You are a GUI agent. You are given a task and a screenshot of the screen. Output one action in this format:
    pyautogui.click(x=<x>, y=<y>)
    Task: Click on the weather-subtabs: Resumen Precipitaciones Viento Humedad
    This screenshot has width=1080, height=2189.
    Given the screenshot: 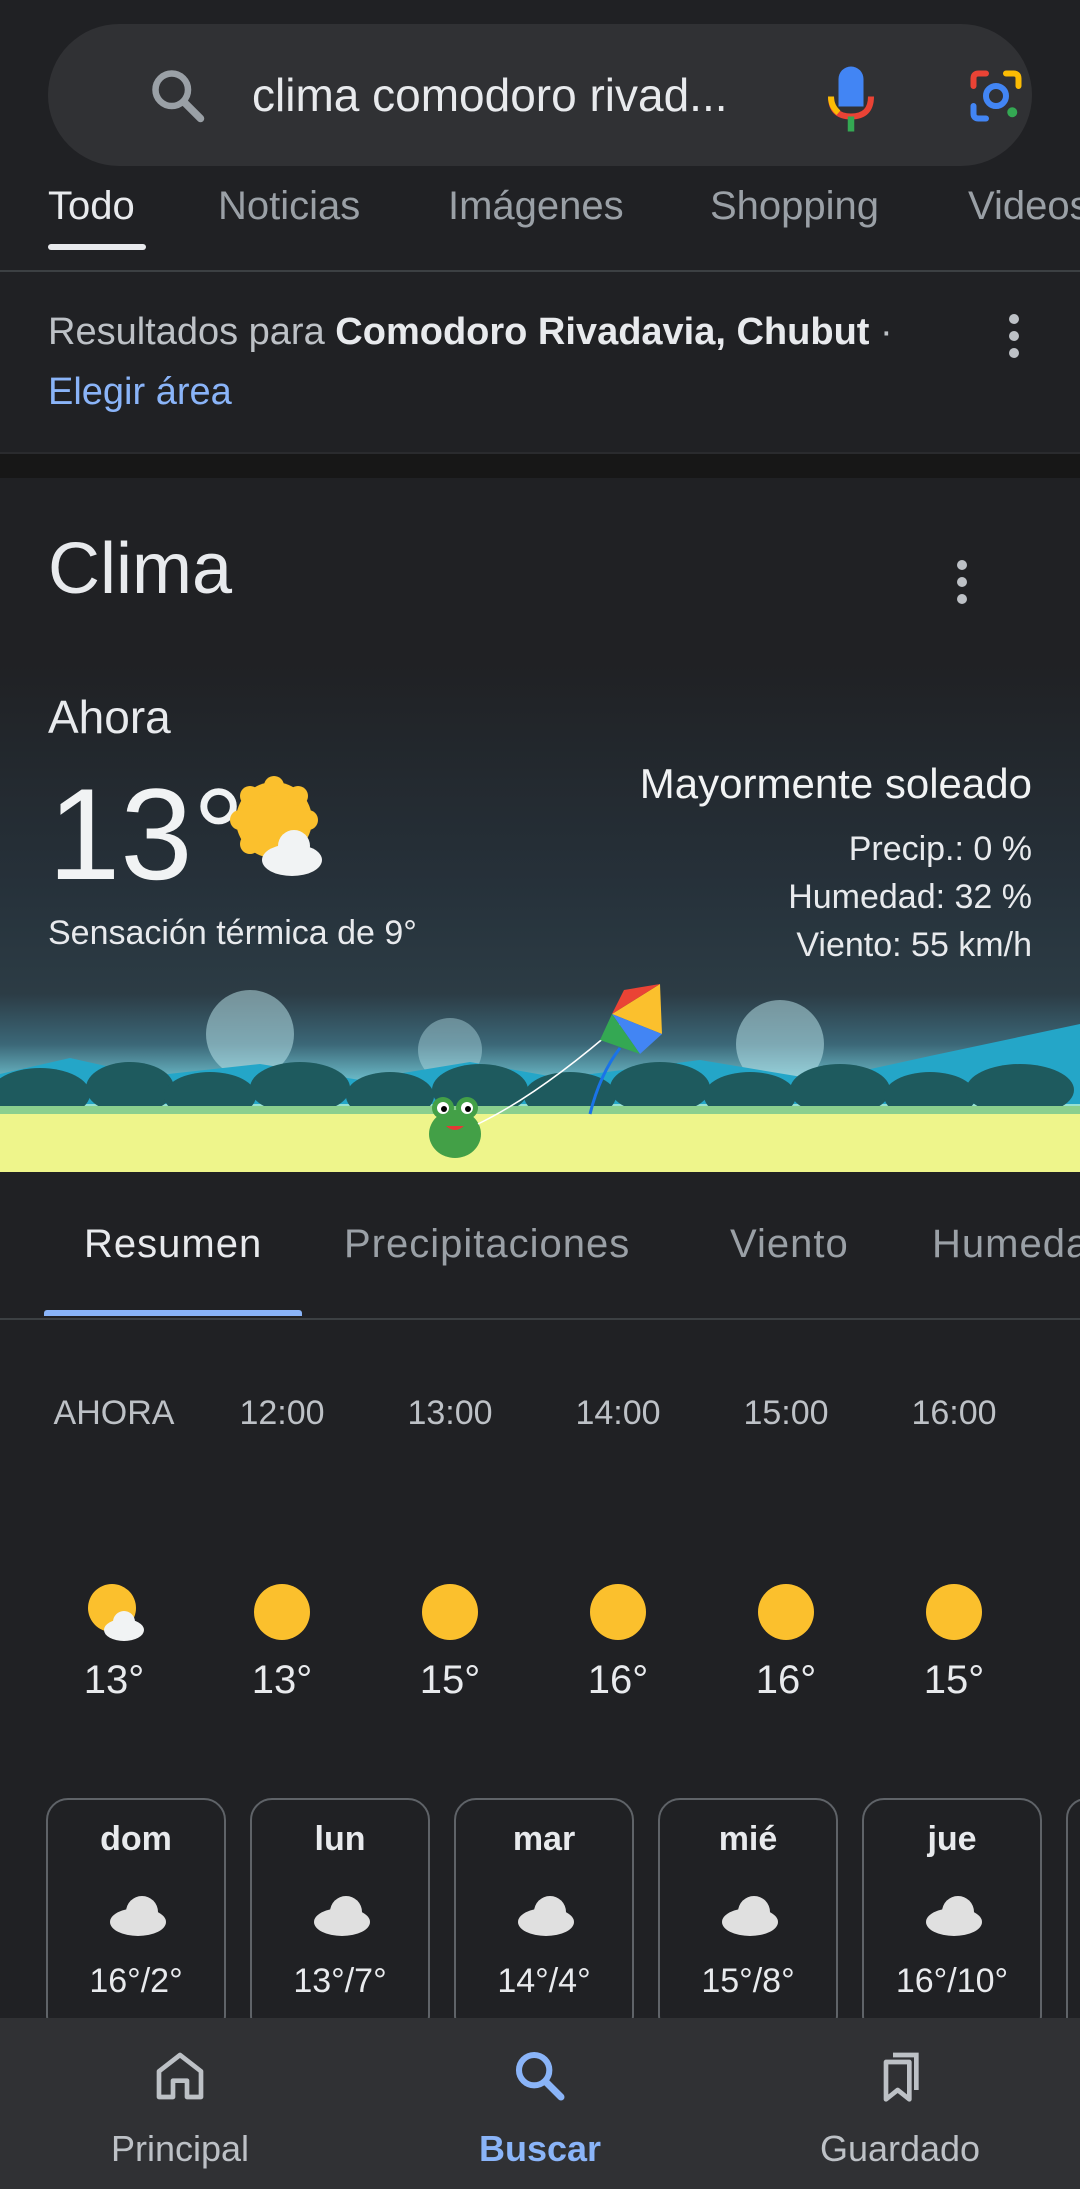 What is the action you would take?
    pyautogui.click(x=540, y=1246)
    